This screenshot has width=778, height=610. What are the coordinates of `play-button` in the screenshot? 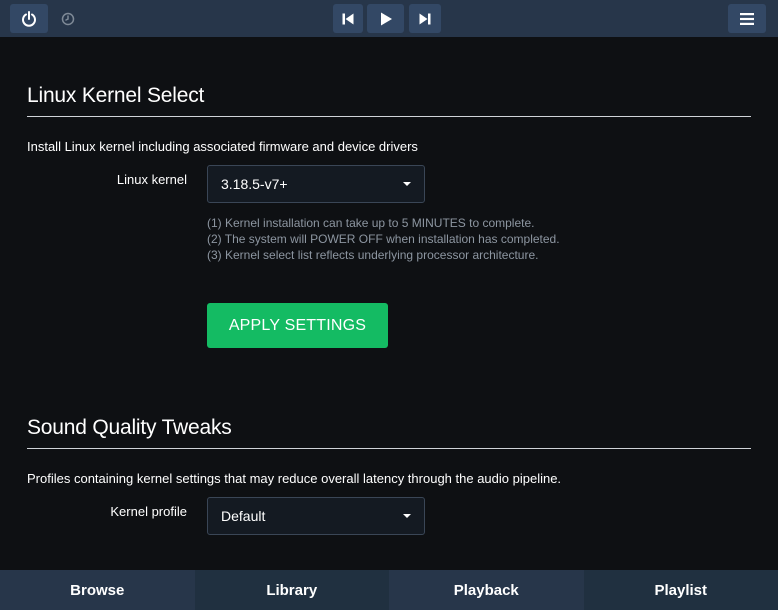 It's located at (385, 18).